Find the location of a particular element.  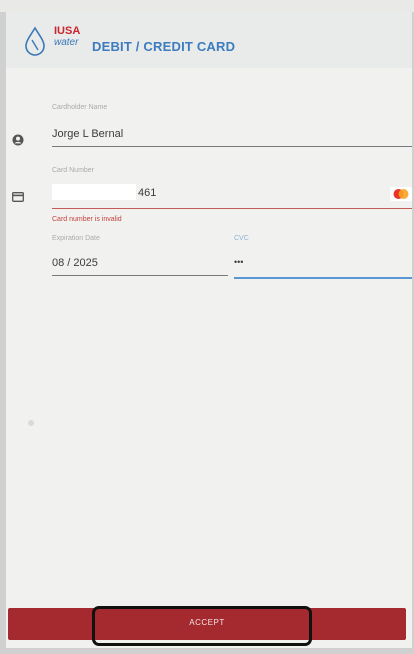

expiration-underline is located at coordinates (140, 275).